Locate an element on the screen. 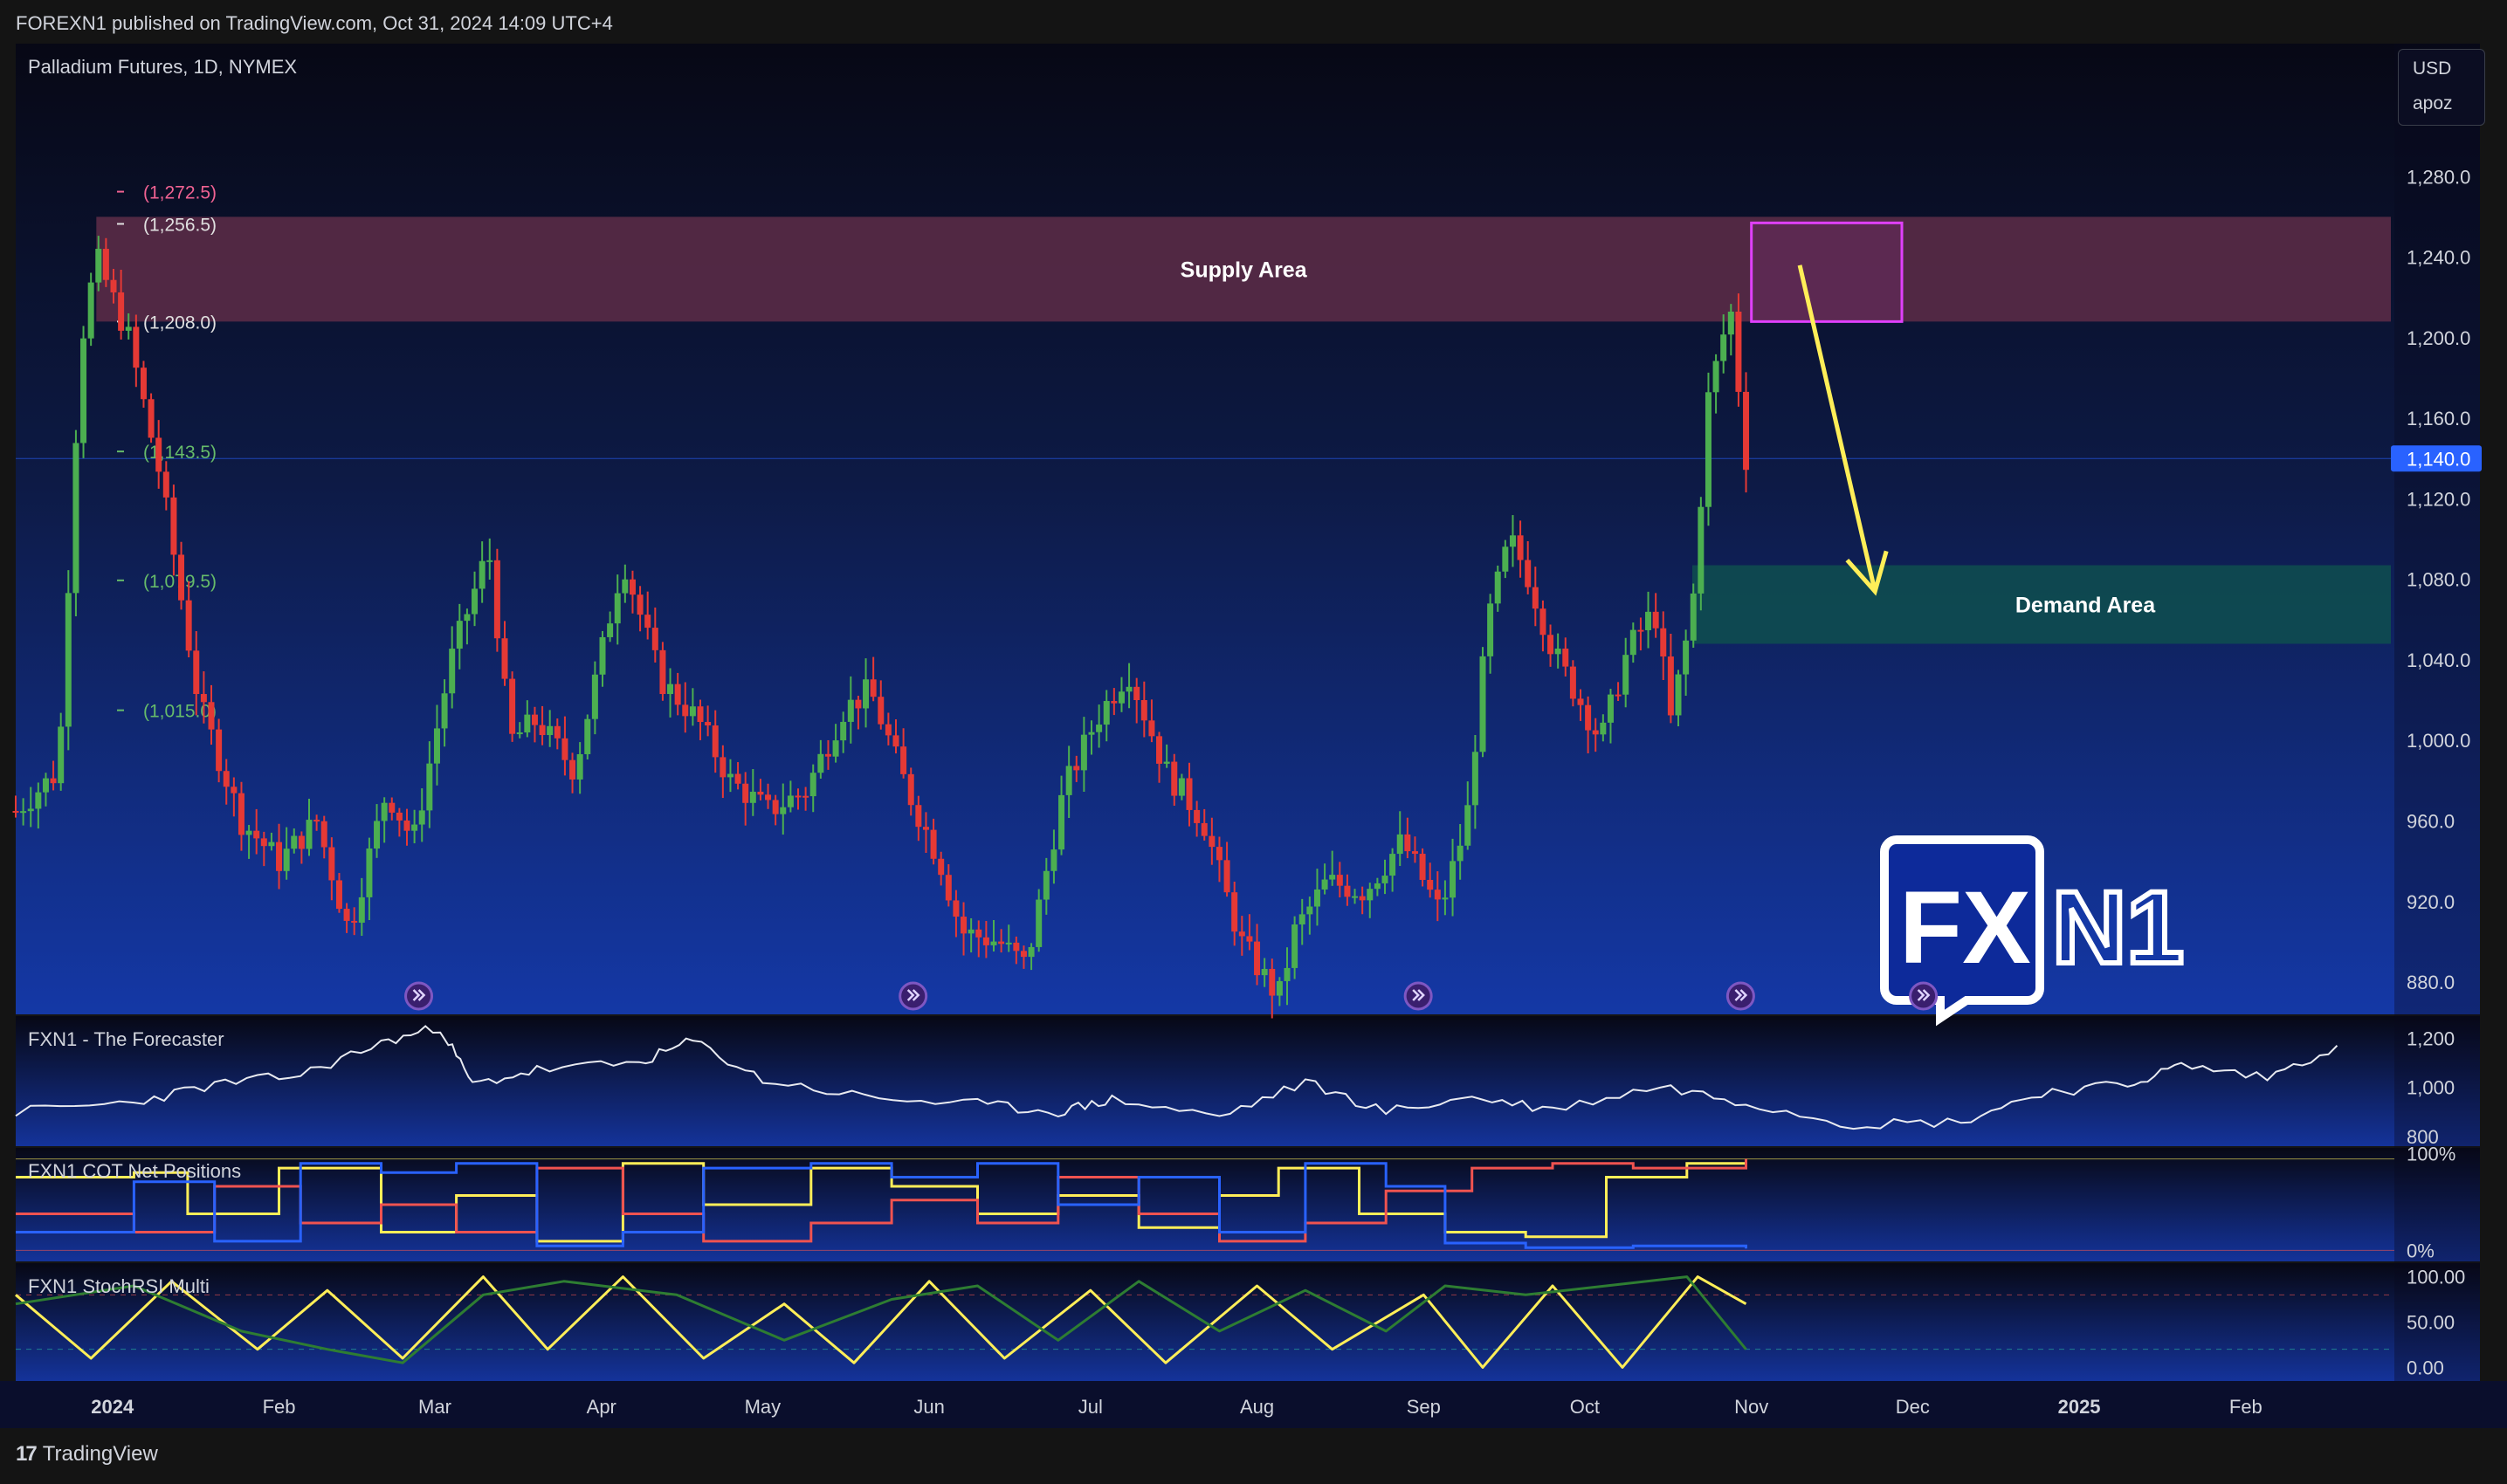 The width and height of the screenshot is (2507, 1484). time-axis-tick: Feb is located at coordinates (2245, 1407).